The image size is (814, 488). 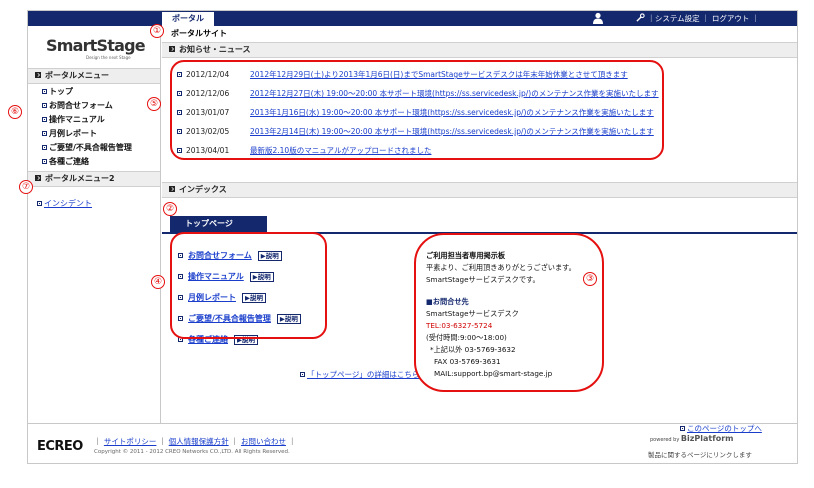 What do you see at coordinates (130, 441) in the screenshot?
I see `site-policy-link: サイトポリシー` at bounding box center [130, 441].